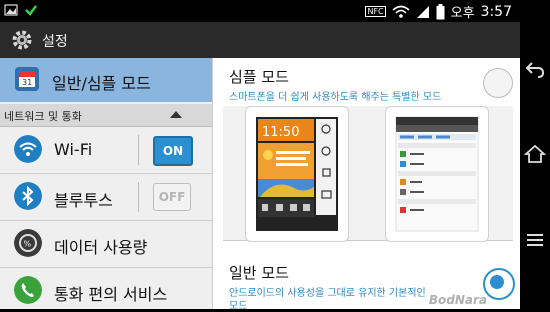 The image size is (550, 312). I want to click on sidebar-item-mode: 31 일반/심플 모드, so click(106, 80).